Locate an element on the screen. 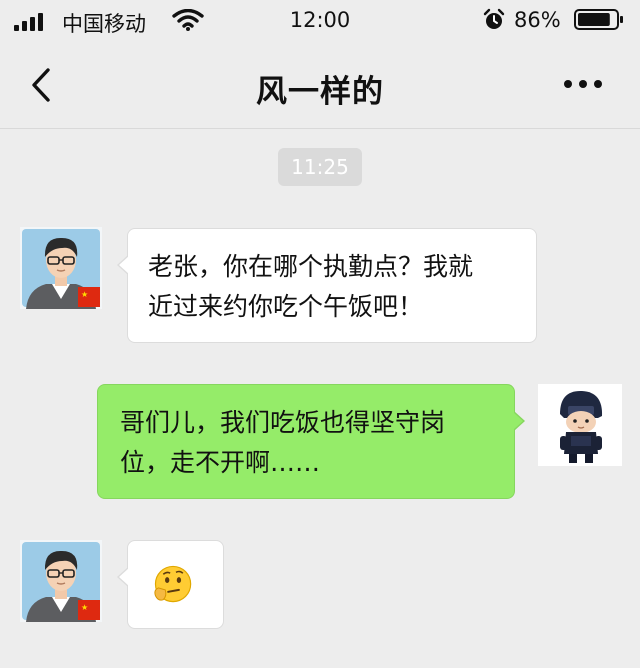  message-text-line: 哥们儿，我们吃饭也得坚守岗 is located at coordinates (283, 422).